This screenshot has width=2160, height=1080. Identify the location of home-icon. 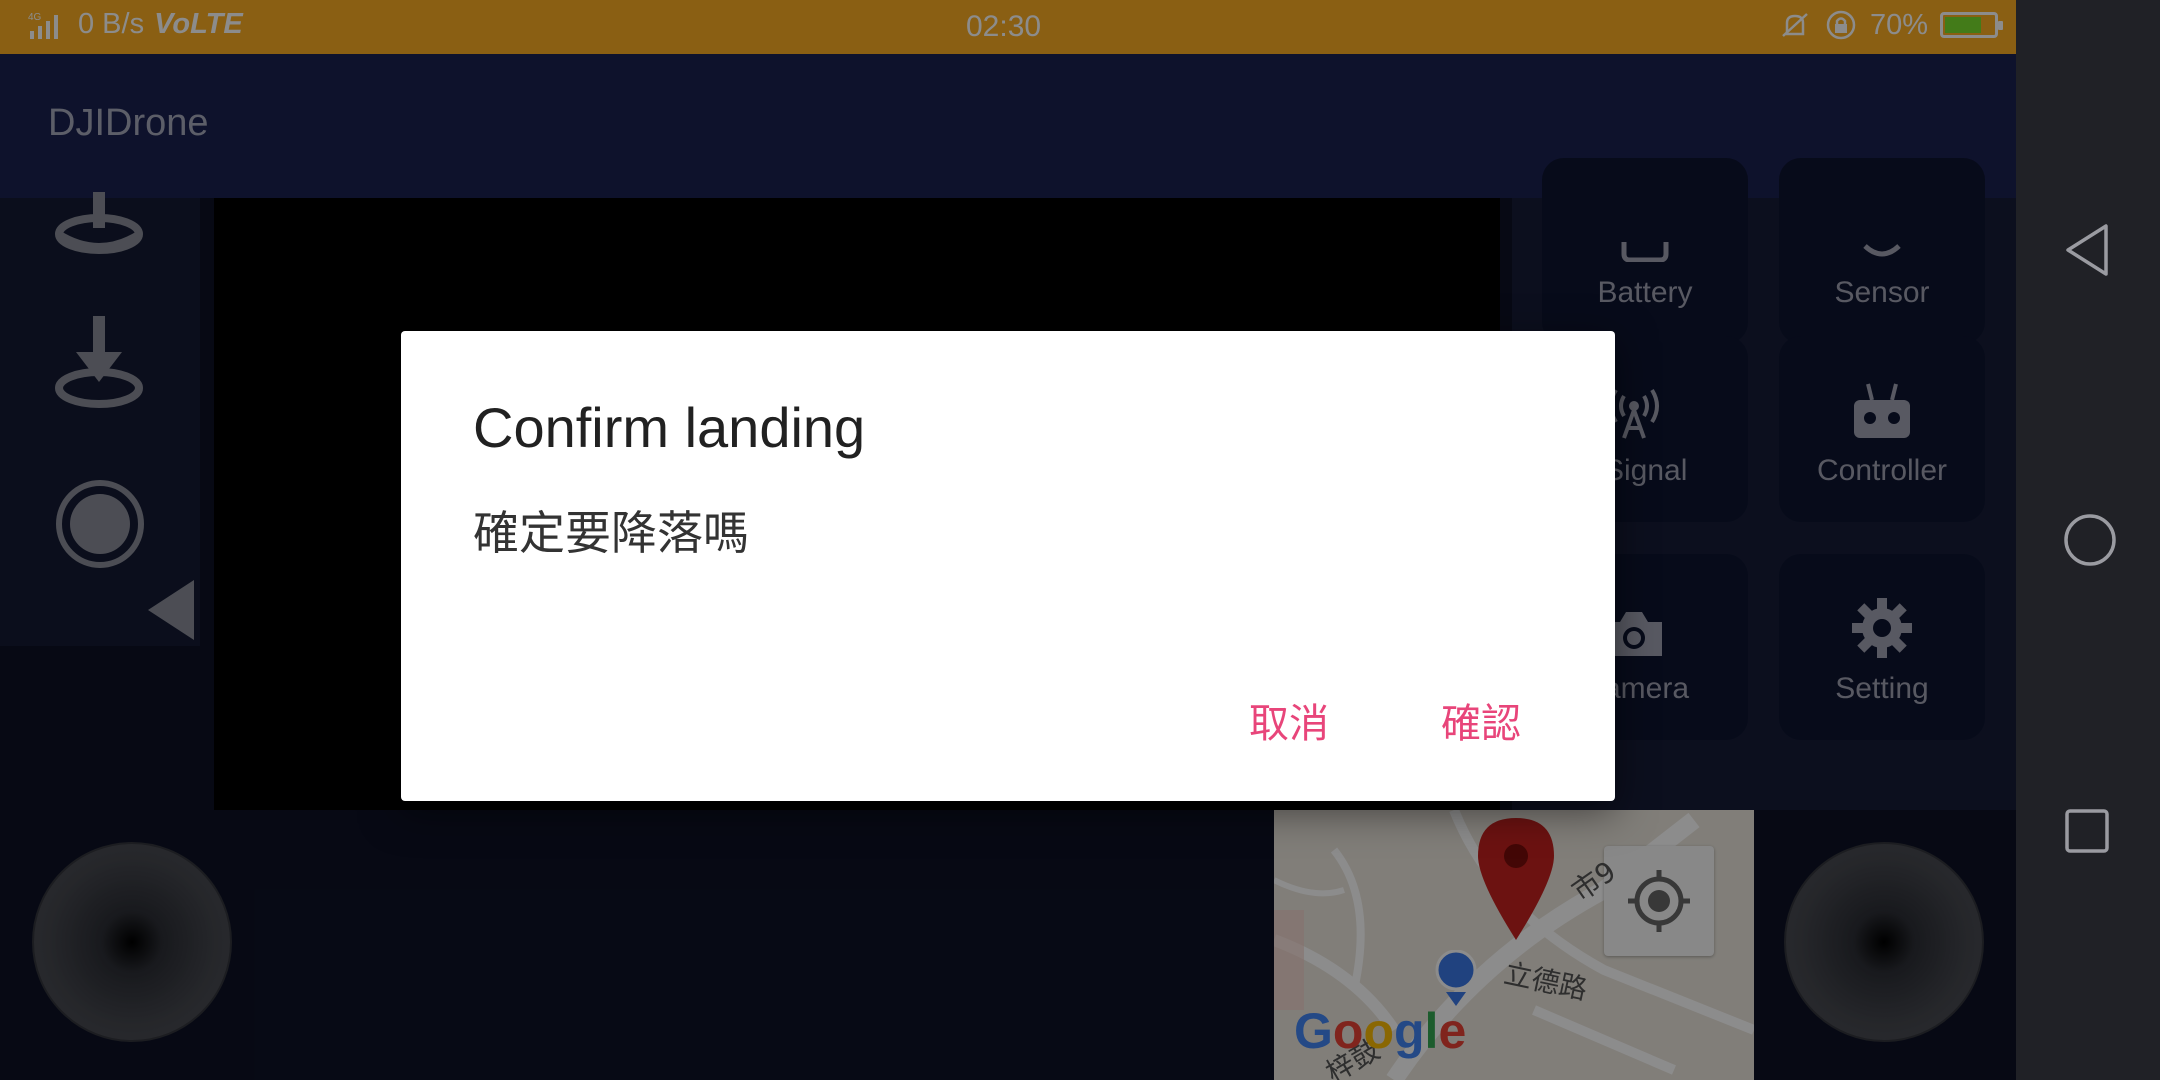
(2090, 540).